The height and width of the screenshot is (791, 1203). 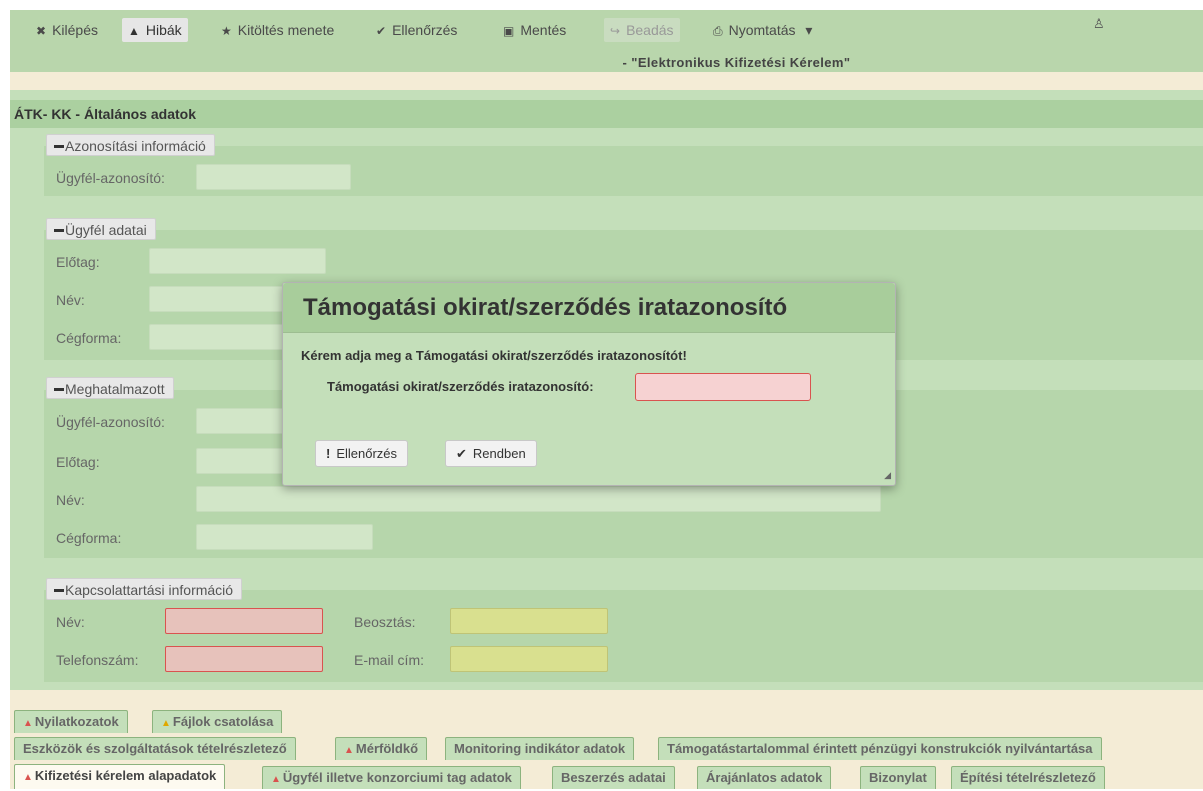 What do you see at coordinates (389, 660) in the screenshot?
I see `email-label: E-mail cím:` at bounding box center [389, 660].